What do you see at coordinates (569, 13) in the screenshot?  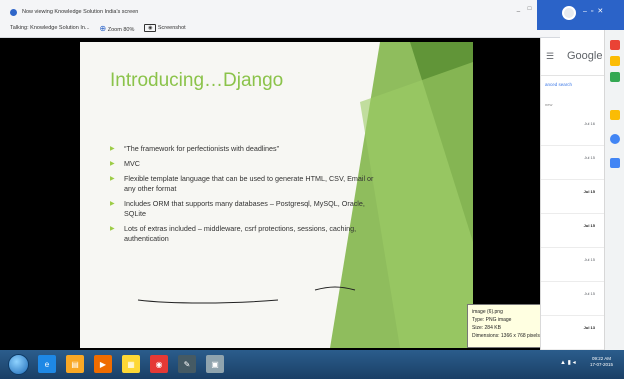 I see `avatar` at bounding box center [569, 13].